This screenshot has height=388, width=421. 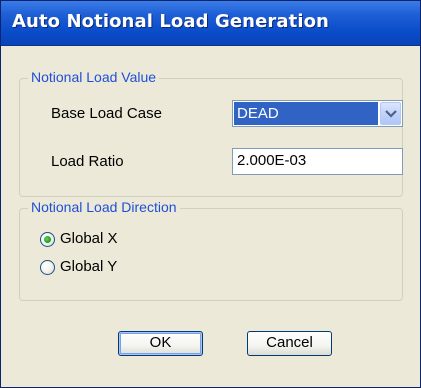 What do you see at coordinates (89, 266) in the screenshot?
I see `radio-global-y-label: Global Y` at bounding box center [89, 266].